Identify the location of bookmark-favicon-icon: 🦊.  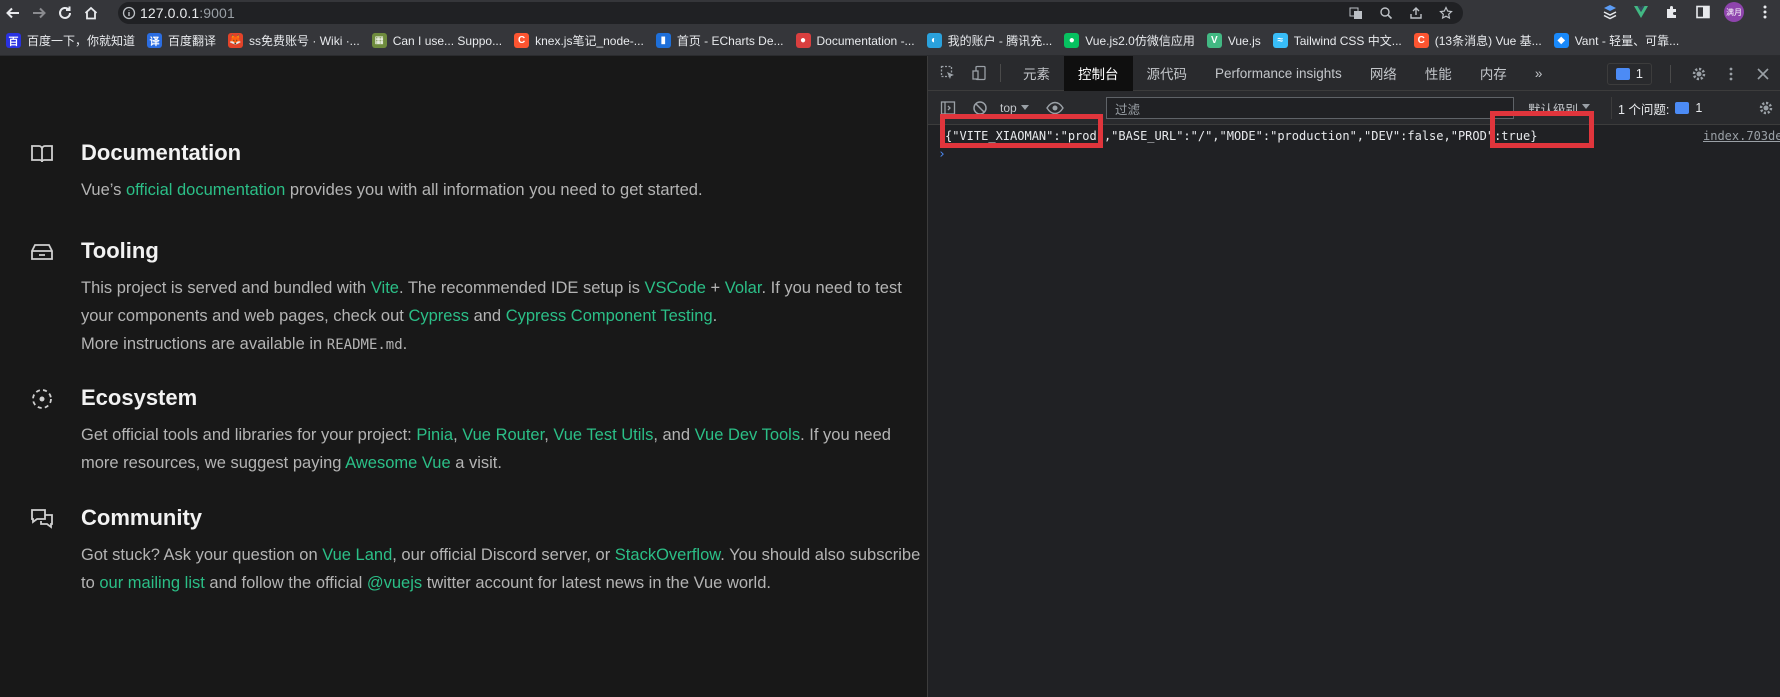
(236, 40).